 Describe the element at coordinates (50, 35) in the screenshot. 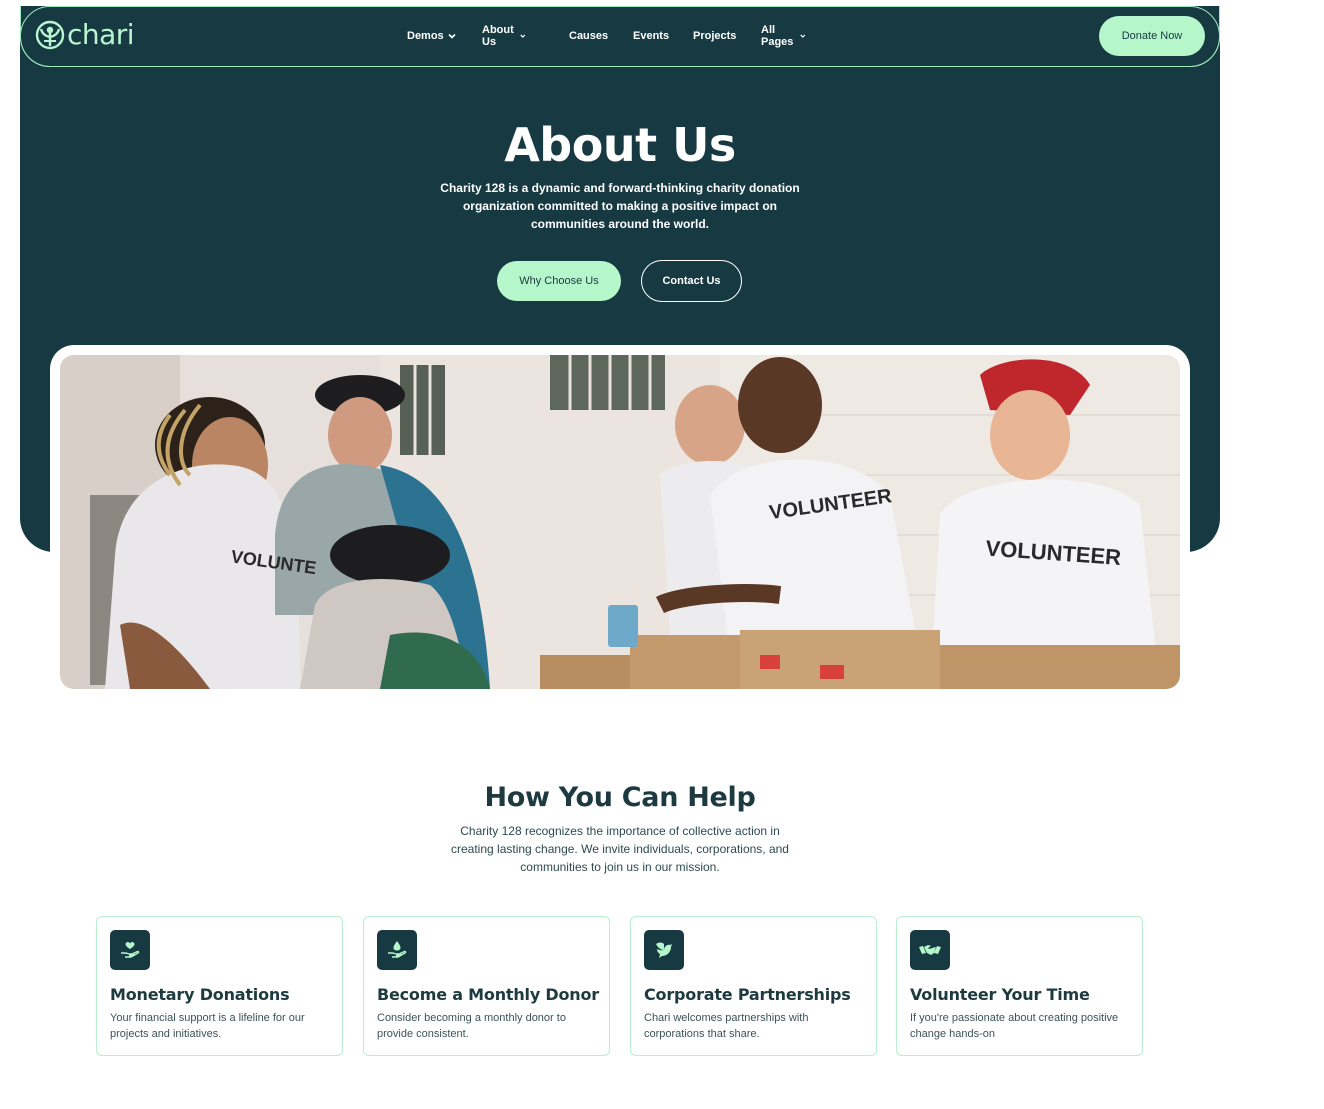

I see `logo-icon` at that location.